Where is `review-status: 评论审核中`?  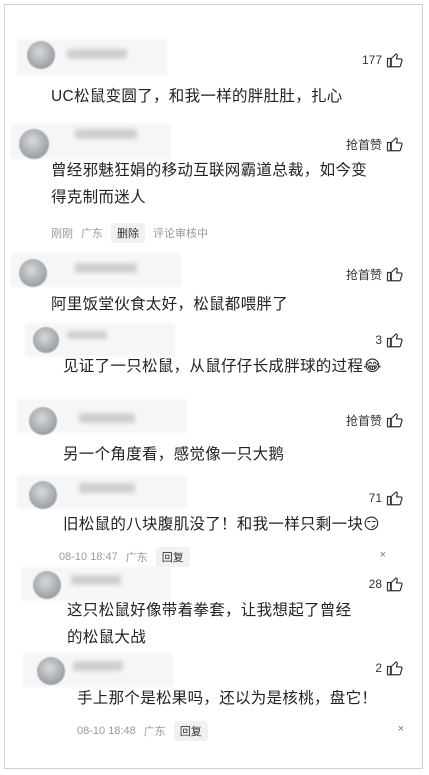 review-status: 评论审核中 is located at coordinates (180, 234).